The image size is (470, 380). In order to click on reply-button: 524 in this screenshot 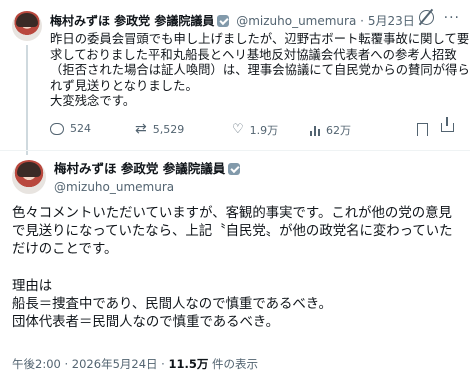, I will do `click(70, 128)`.